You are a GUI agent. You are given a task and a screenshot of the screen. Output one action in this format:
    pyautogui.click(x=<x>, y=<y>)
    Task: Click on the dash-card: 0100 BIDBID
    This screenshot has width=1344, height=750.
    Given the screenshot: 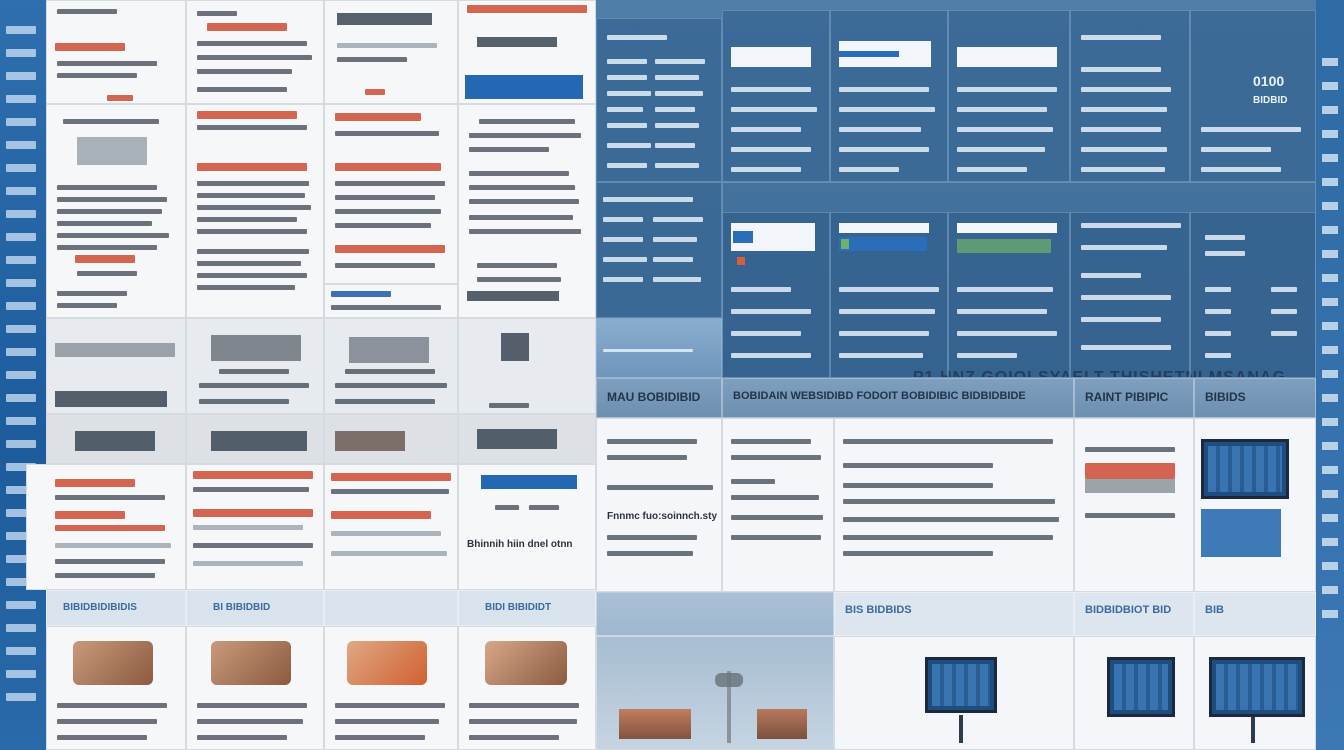 What is the action you would take?
    pyautogui.click(x=1253, y=96)
    